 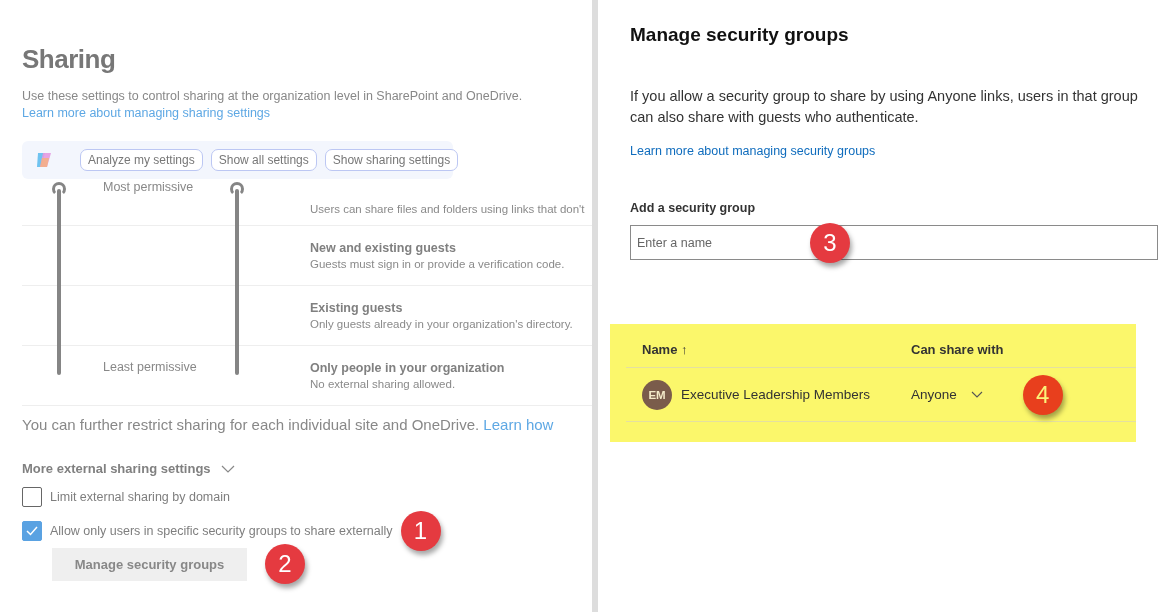 I want to click on level-title: Only people in your organization, so click(x=408, y=368).